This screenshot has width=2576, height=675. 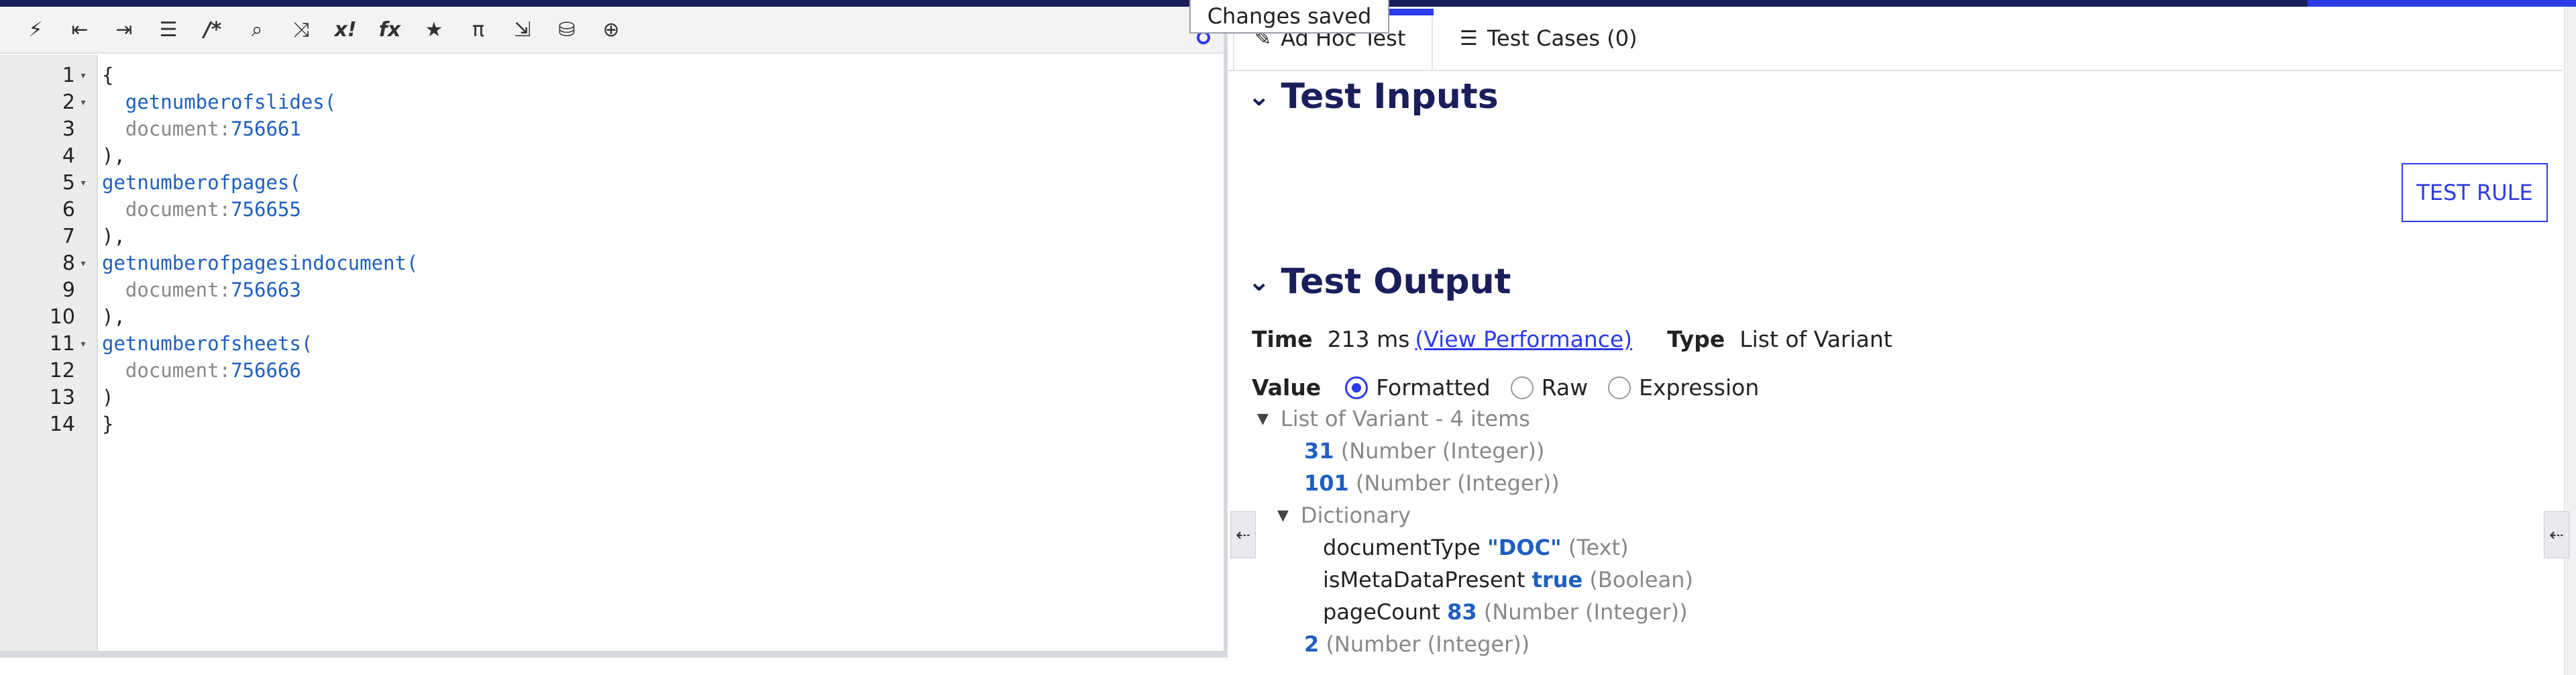 I want to click on entry-value: true, so click(x=1557, y=579).